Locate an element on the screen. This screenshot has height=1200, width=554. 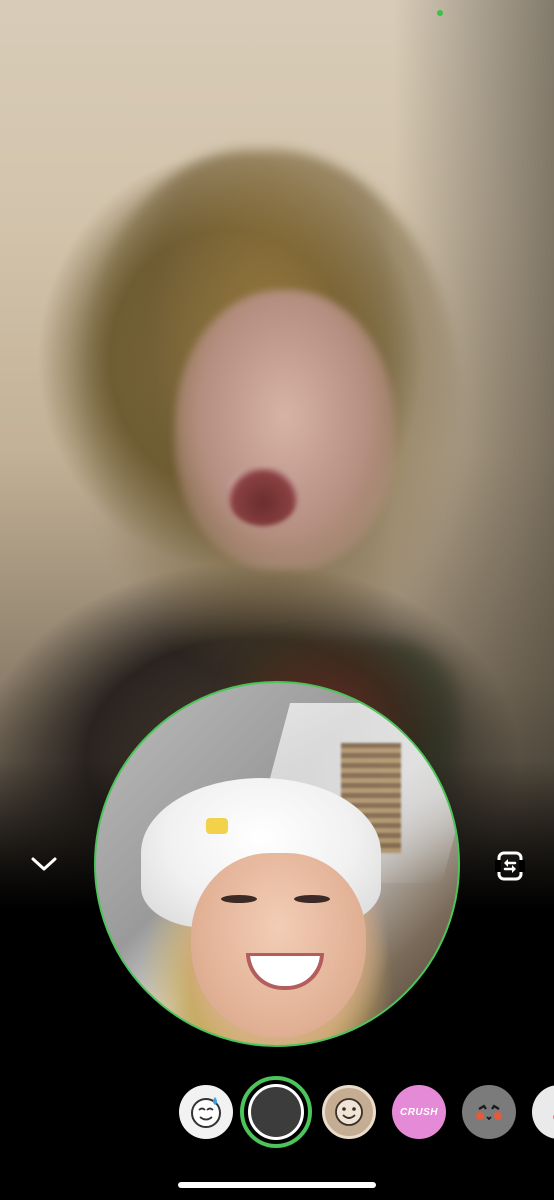
home-indicator is located at coordinates (277, 1185).